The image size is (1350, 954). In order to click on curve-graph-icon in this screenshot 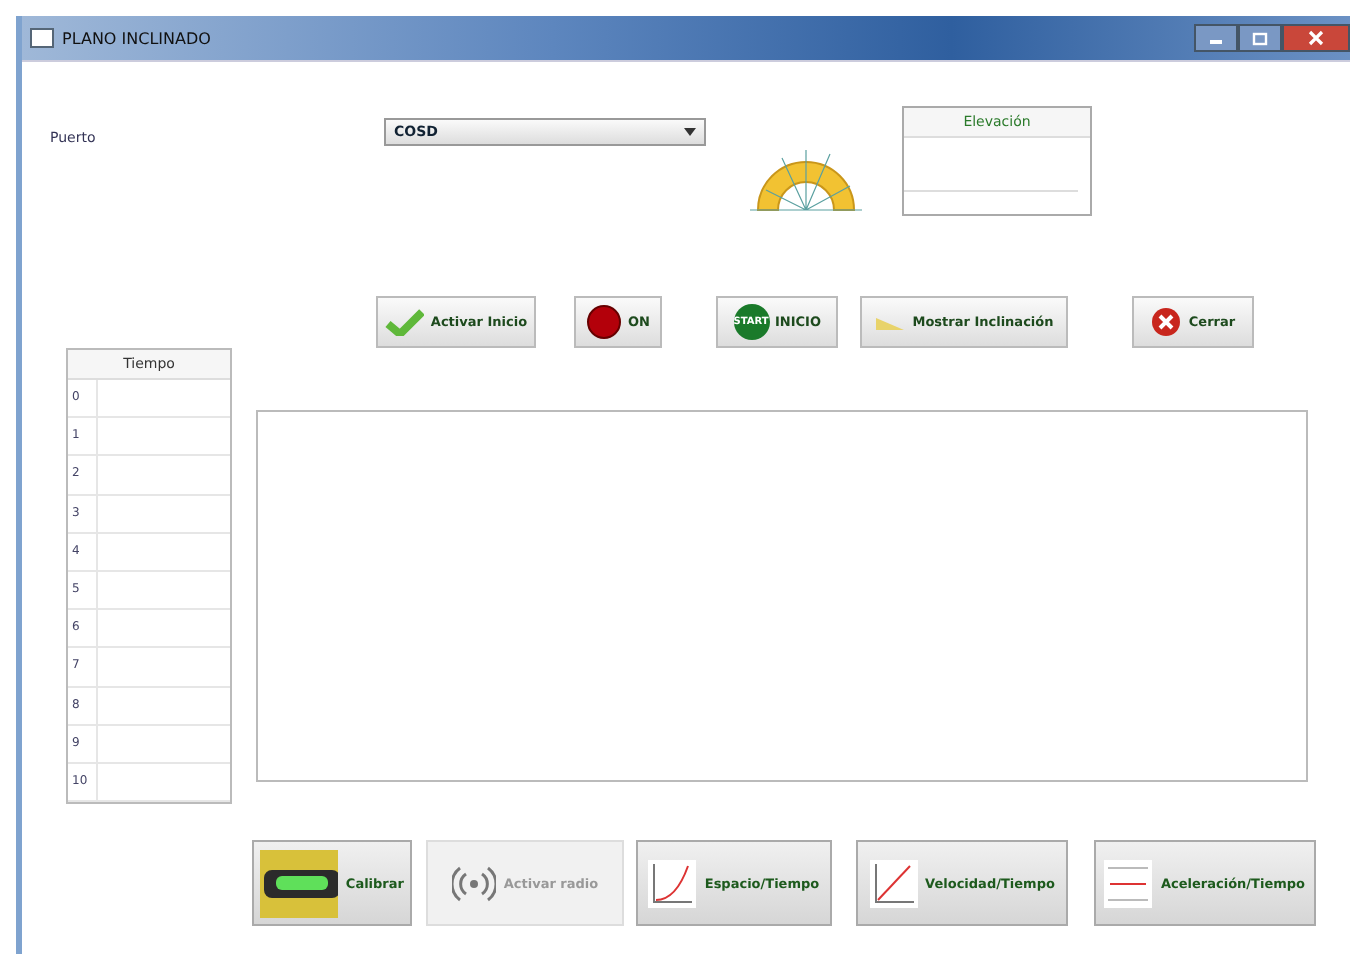, I will do `click(672, 883)`.